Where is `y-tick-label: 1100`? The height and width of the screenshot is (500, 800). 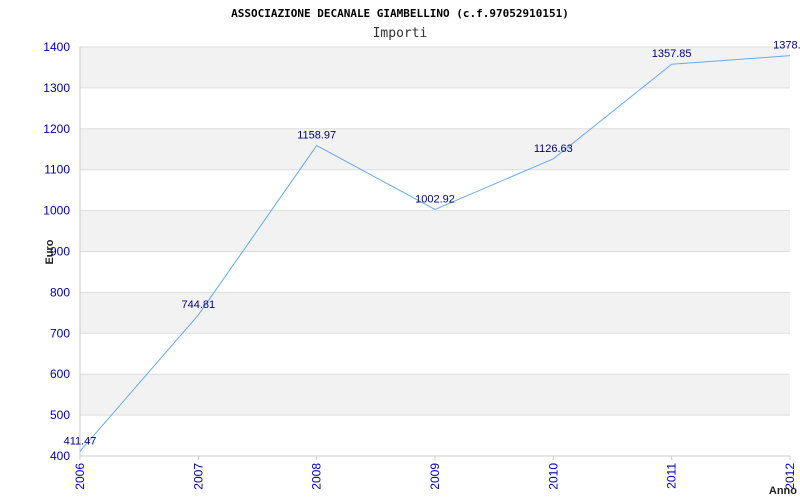
y-tick-label: 1100 is located at coordinates (57, 170).